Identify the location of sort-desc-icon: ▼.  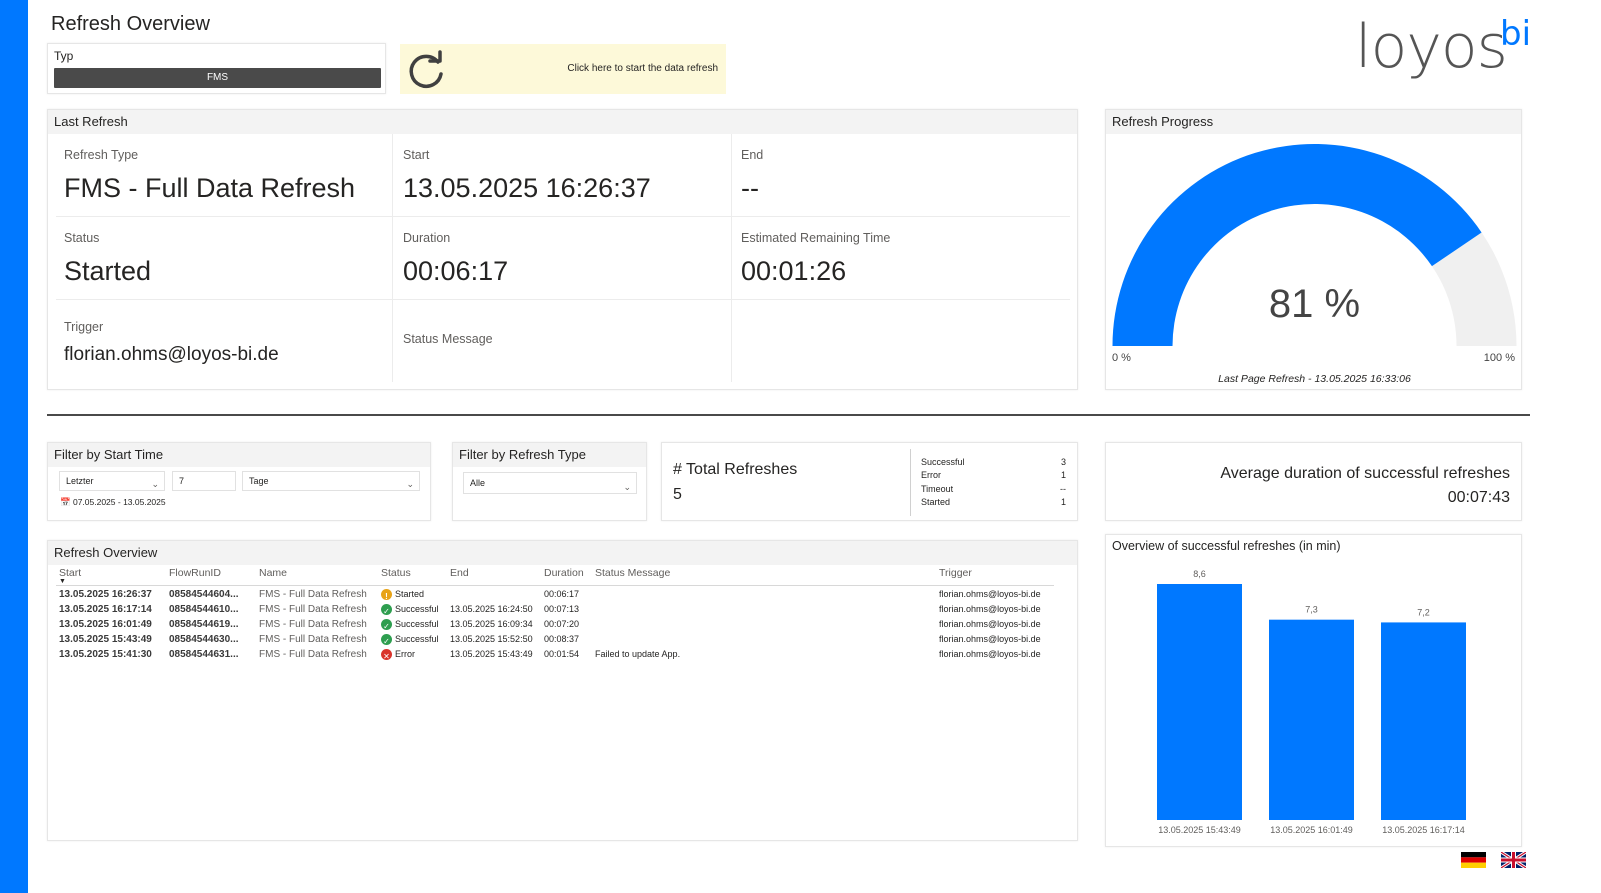
(62, 581).